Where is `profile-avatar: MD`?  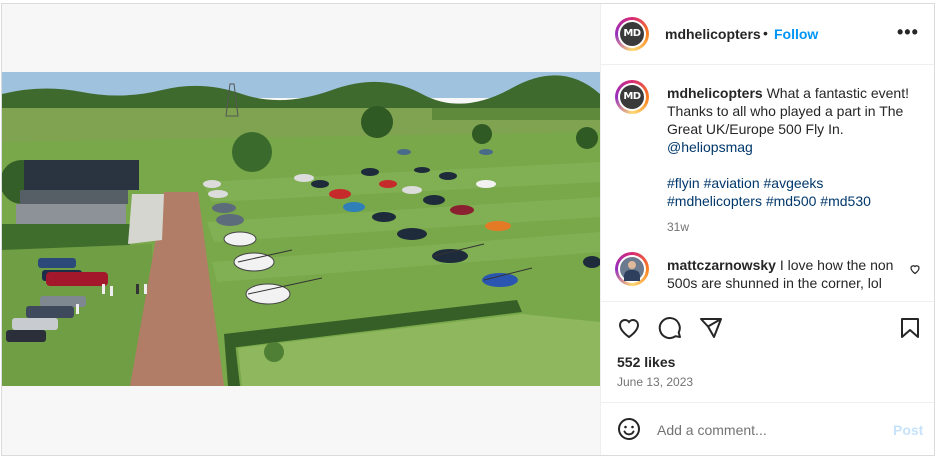
profile-avatar: MD is located at coordinates (632, 34).